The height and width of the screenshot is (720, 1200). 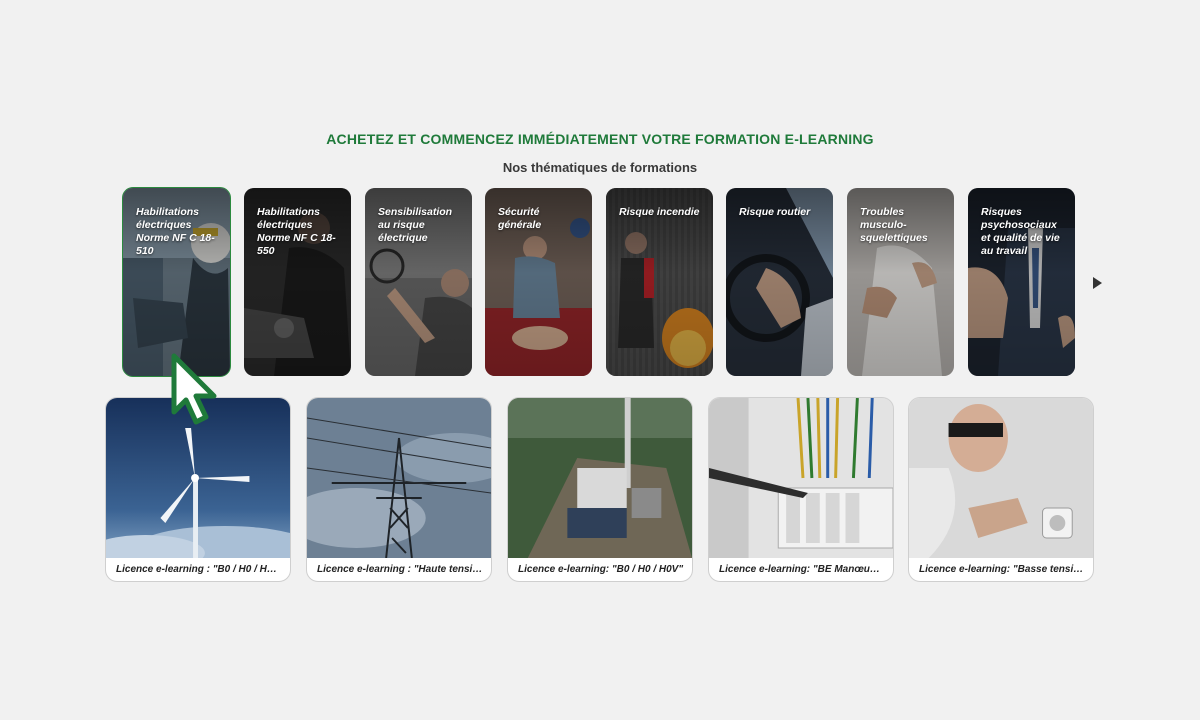 I want to click on product-title: Licence e-learning : "B0 / H0 / H0V", so click(x=199, y=569).